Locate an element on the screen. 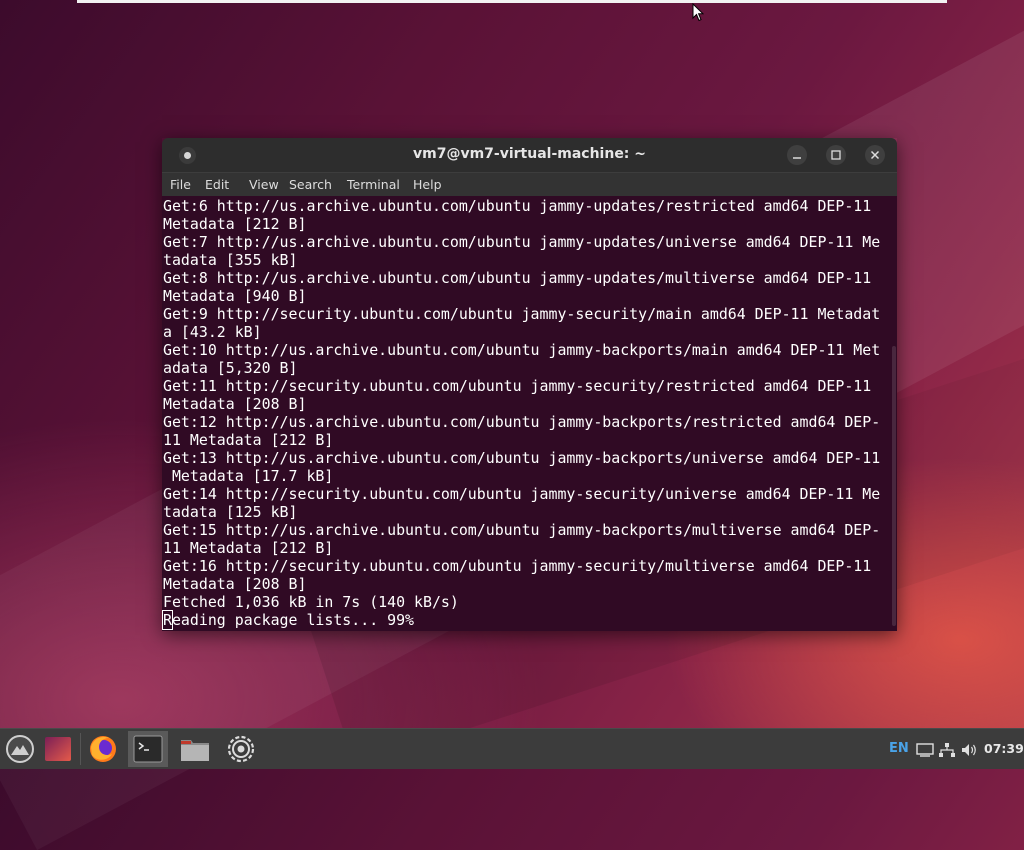 The width and height of the screenshot is (1024, 850). mountain-logo-icon is located at coordinates (20, 749).